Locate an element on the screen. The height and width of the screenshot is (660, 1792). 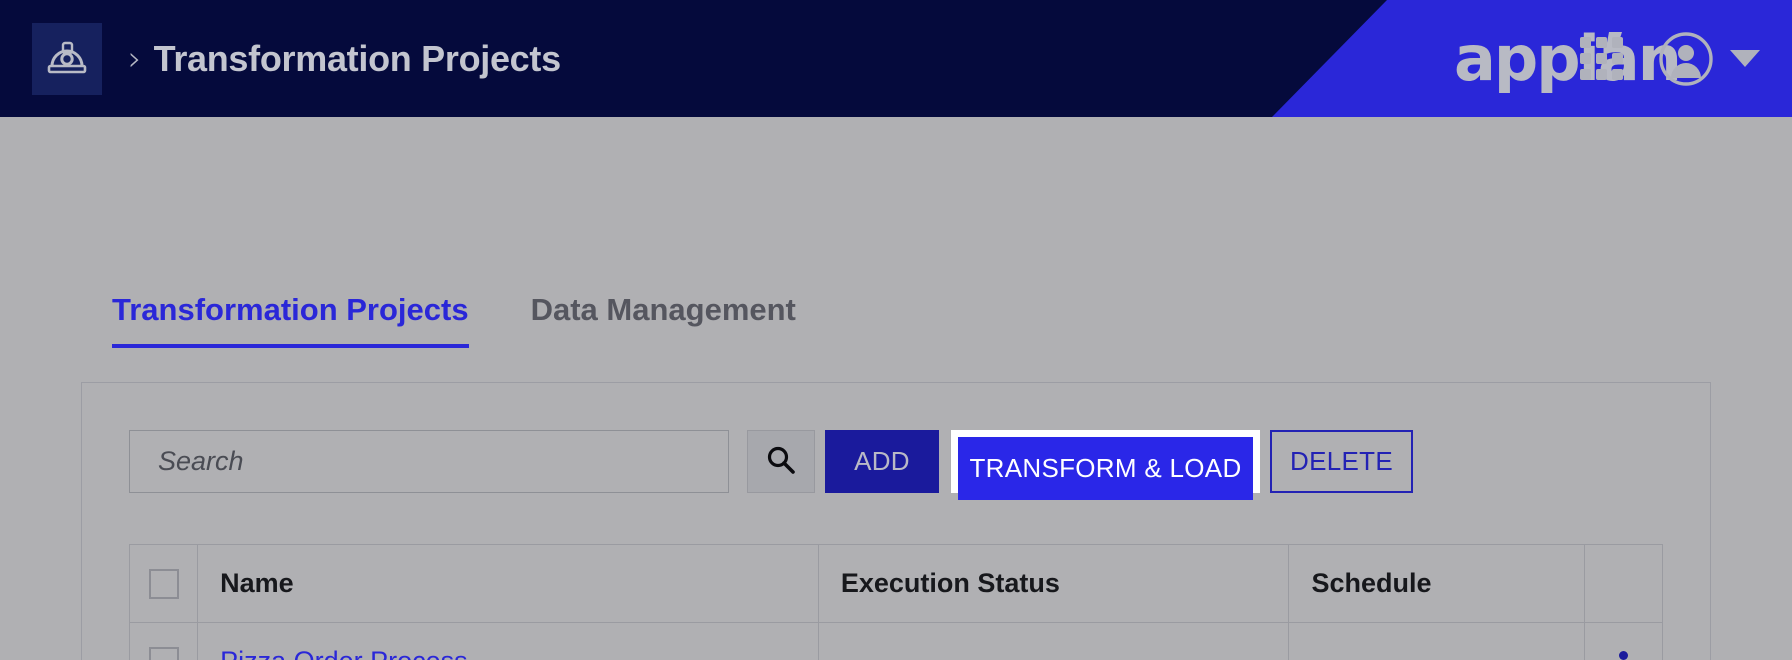
toolbar: ADD TRANSFORM & LOAD DELETE is located at coordinates (771, 465).